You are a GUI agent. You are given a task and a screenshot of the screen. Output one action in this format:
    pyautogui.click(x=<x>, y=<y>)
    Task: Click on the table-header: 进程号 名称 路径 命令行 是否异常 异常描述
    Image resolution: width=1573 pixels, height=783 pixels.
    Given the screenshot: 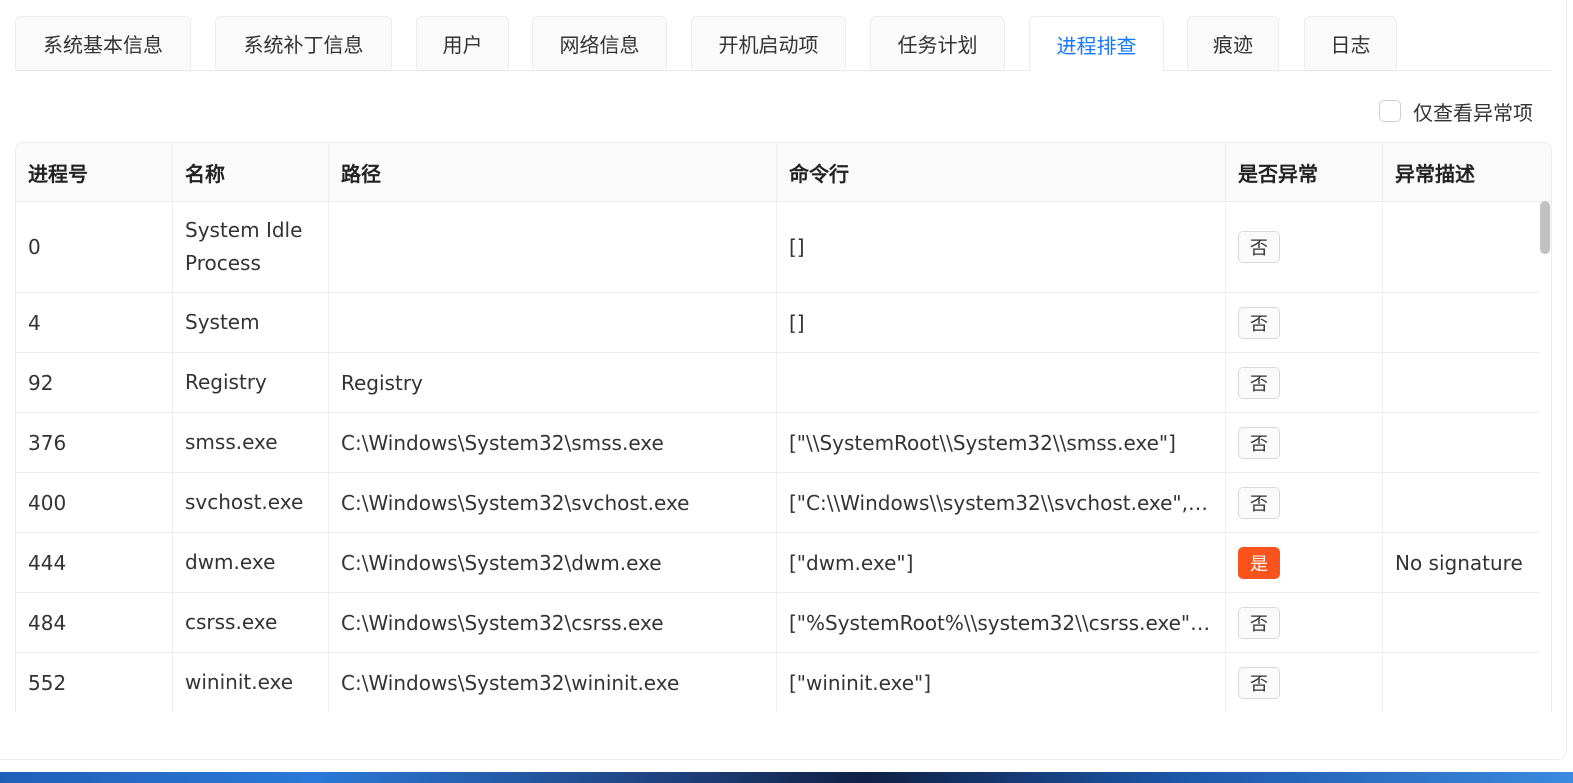 What is the action you would take?
    pyautogui.click(x=783, y=172)
    